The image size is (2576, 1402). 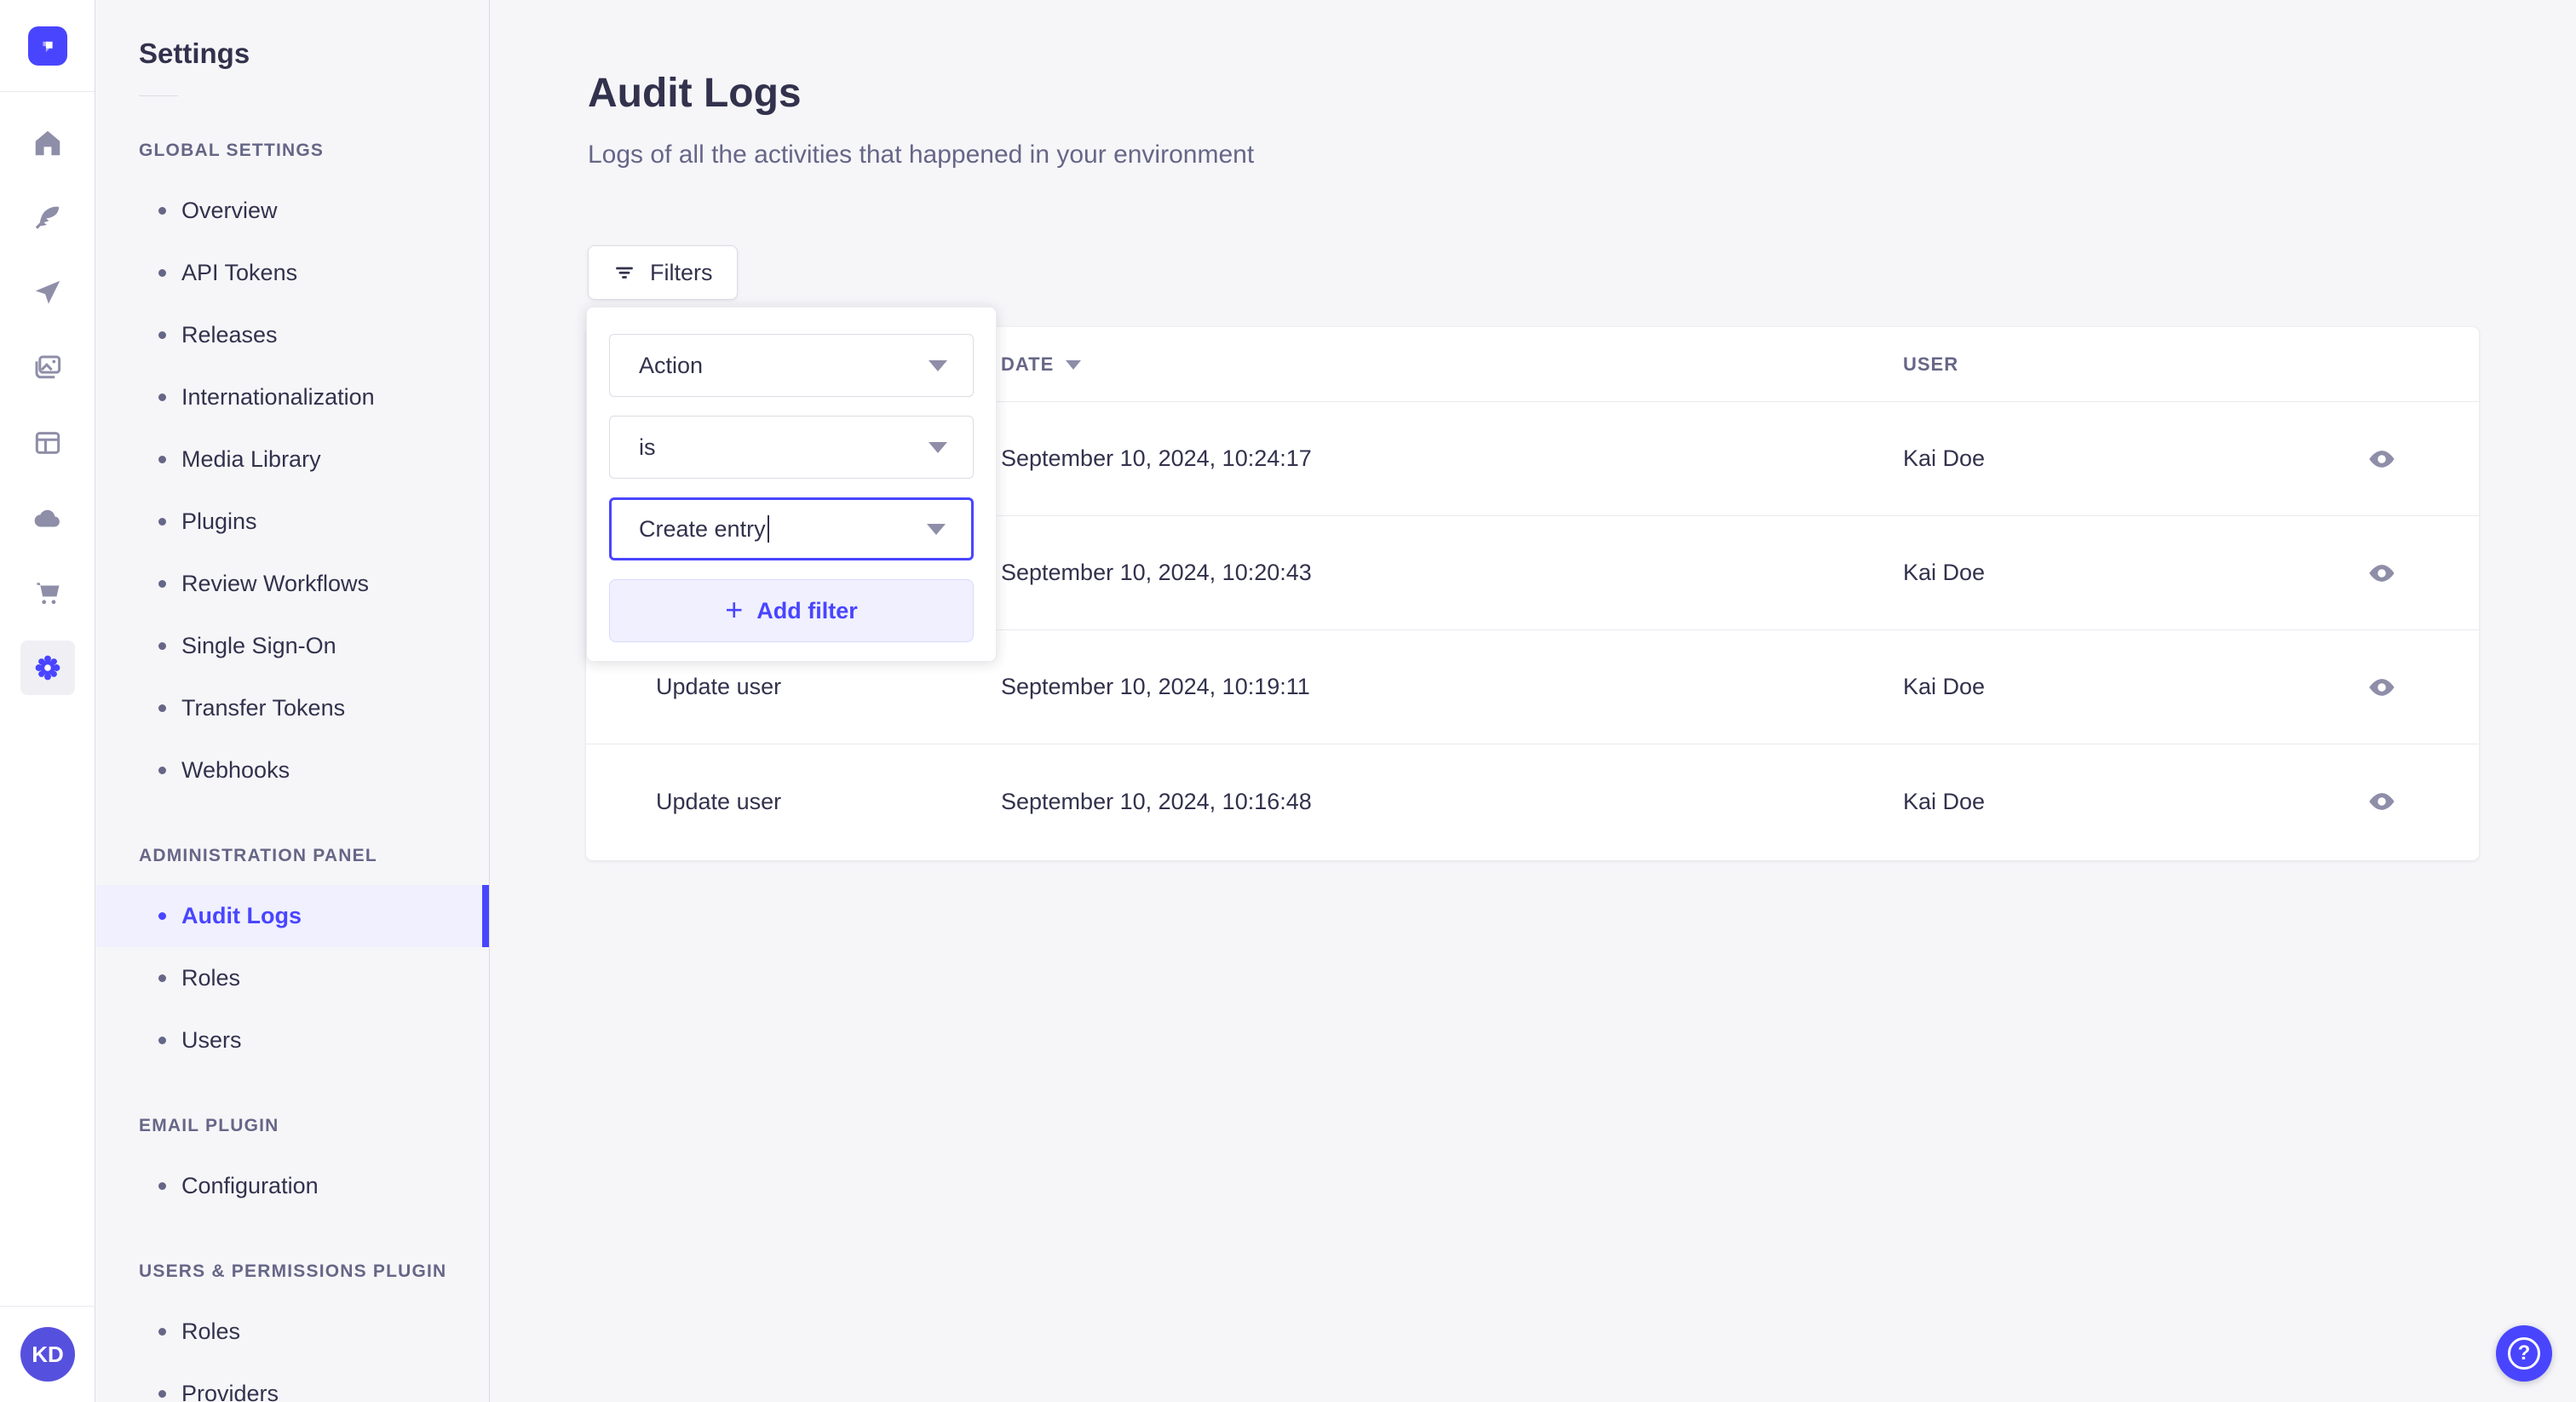 What do you see at coordinates (48, 701) in the screenshot?
I see `icon-rail: KD` at bounding box center [48, 701].